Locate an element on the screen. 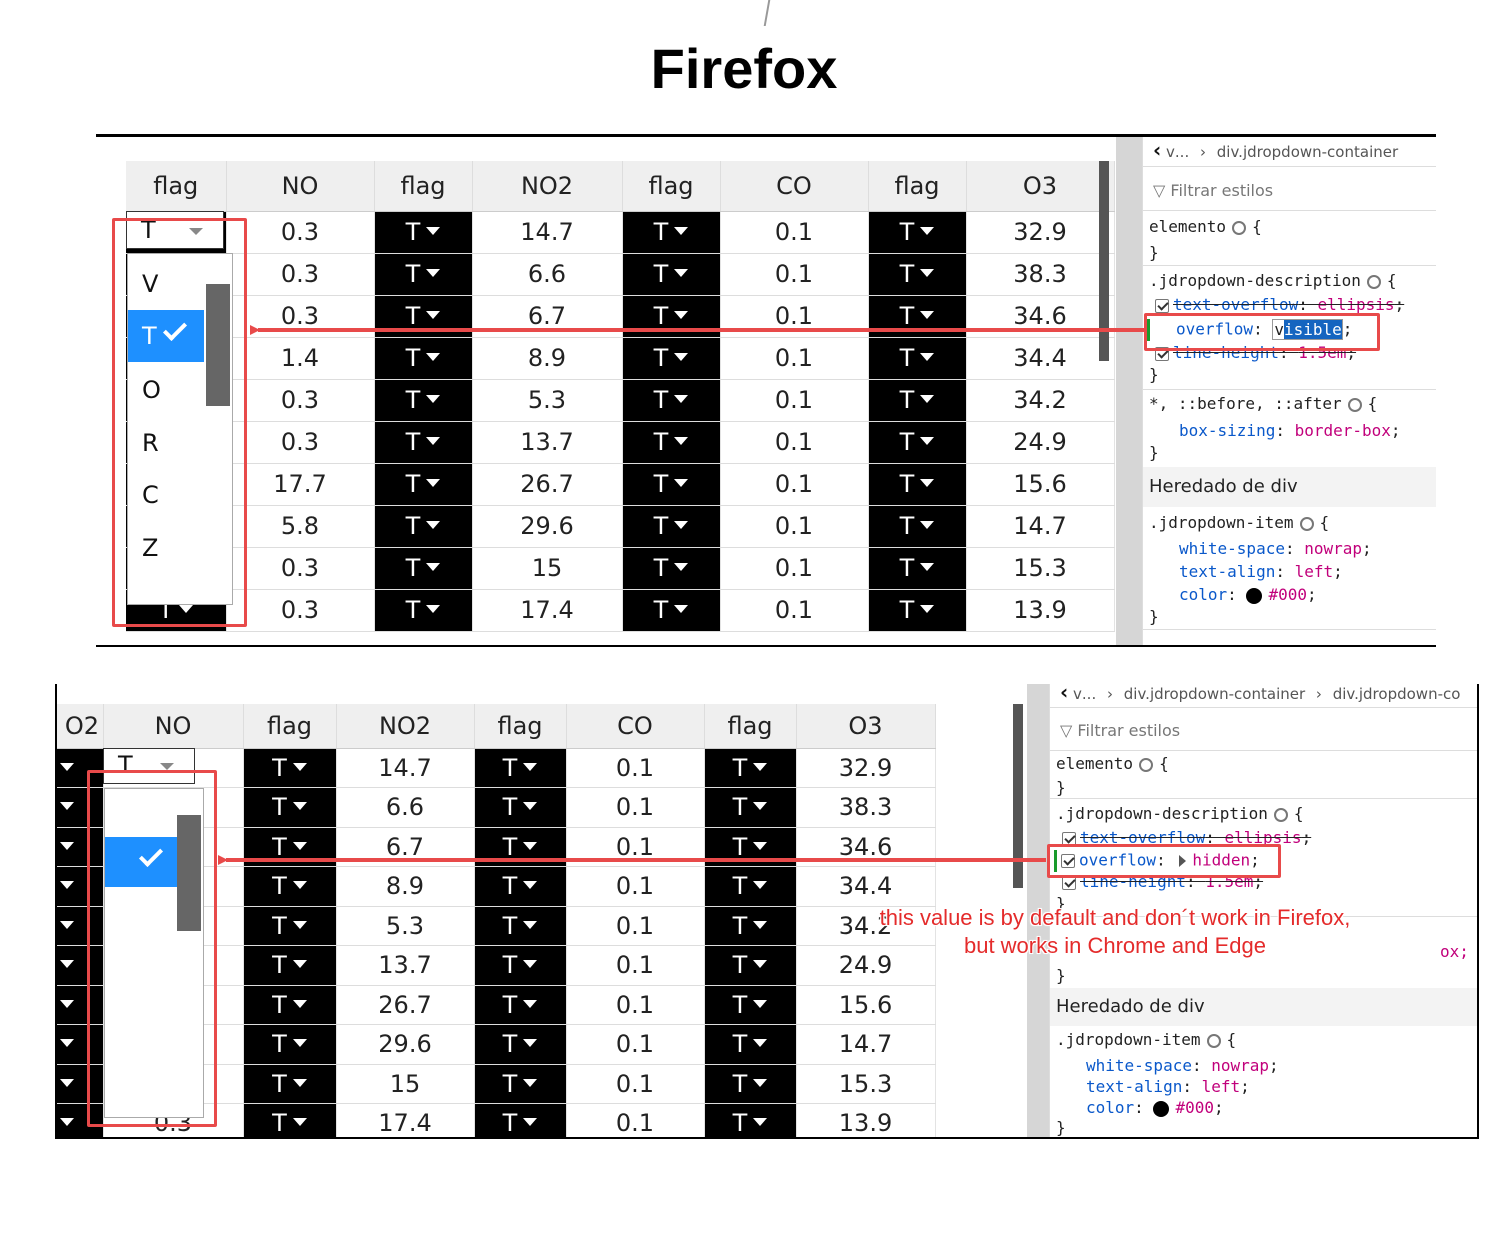 Image resolution: width=1508 pixels, height=1242 pixels. value-cell: 32.9 is located at coordinates (866, 768).